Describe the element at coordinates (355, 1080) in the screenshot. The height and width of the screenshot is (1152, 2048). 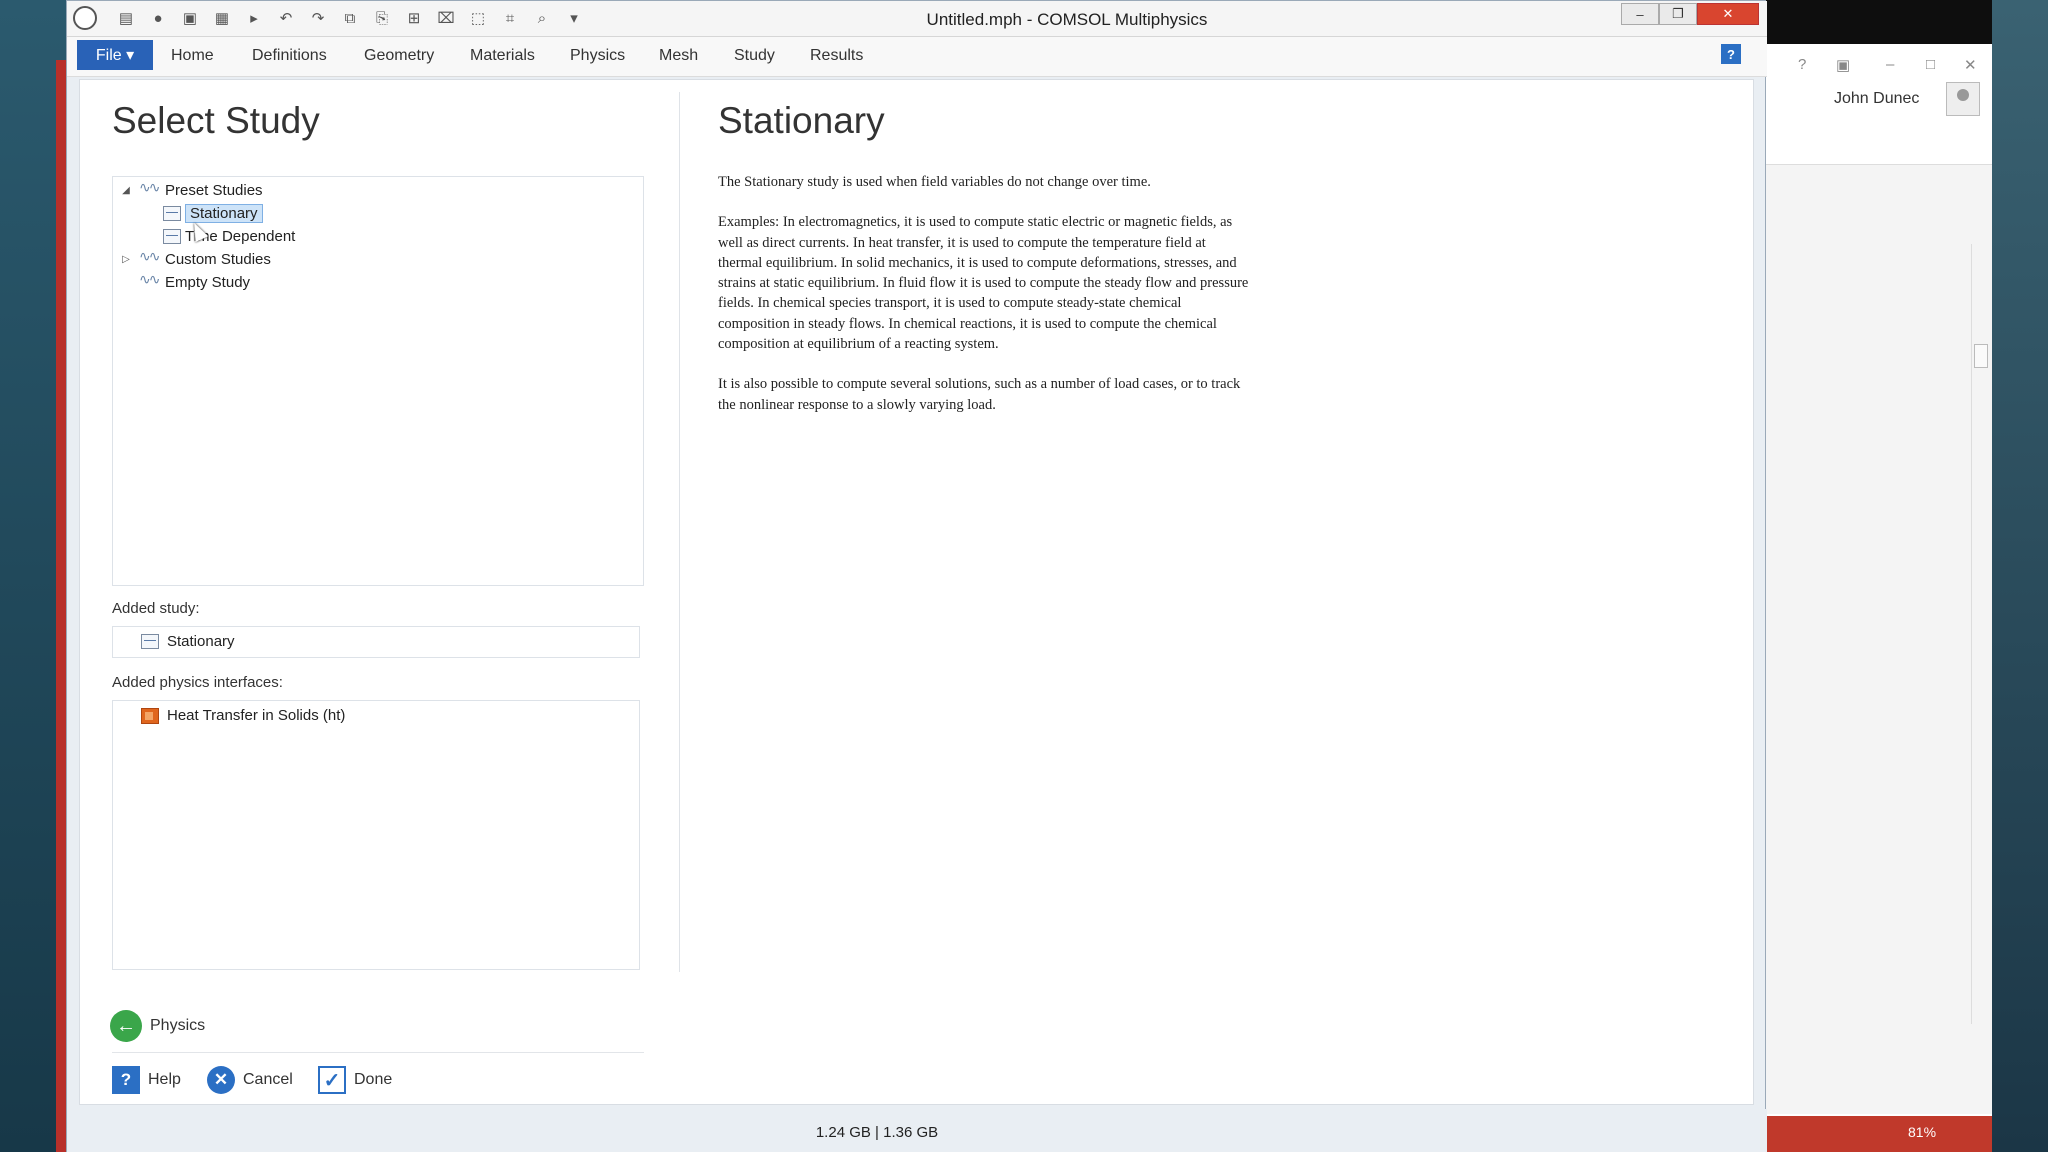
I see `done-button: ✓ Done` at that location.